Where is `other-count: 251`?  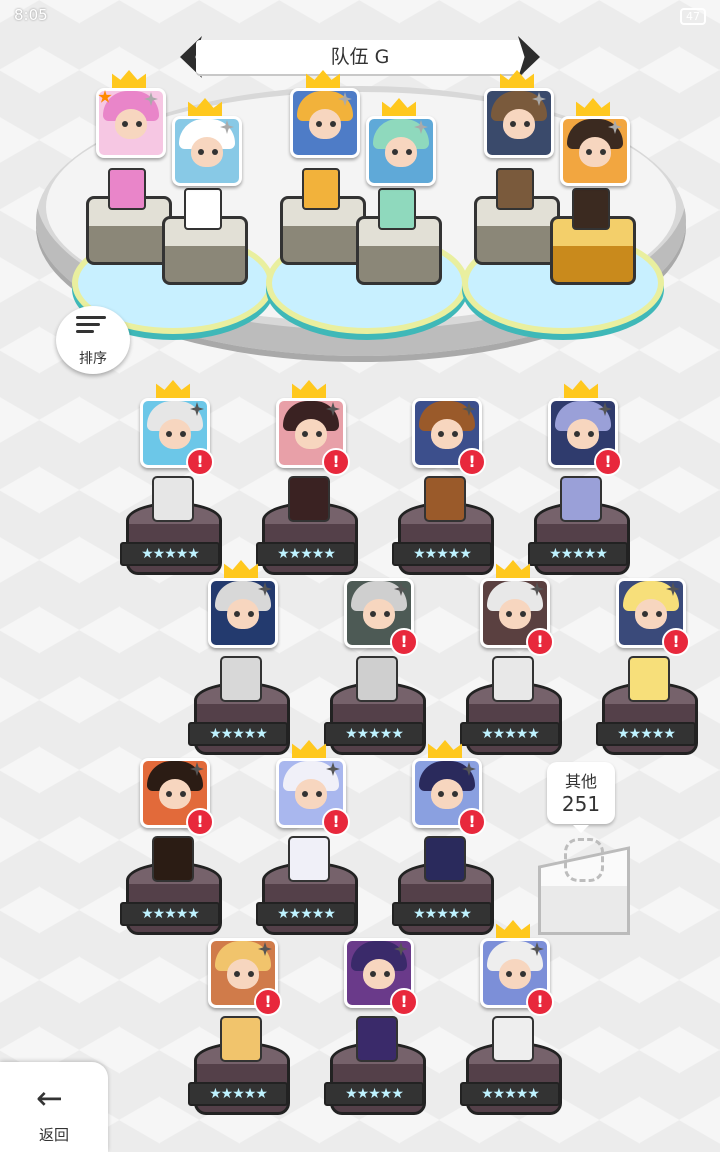
other-count: 251 is located at coordinates (581, 804).